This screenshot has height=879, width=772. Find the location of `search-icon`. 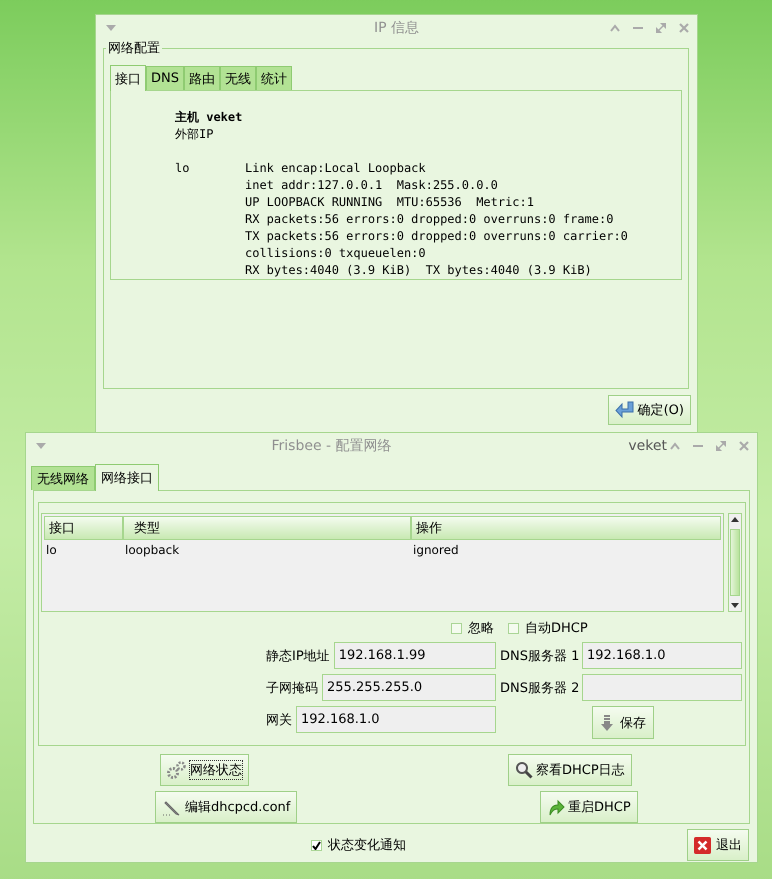

search-icon is located at coordinates (524, 770).